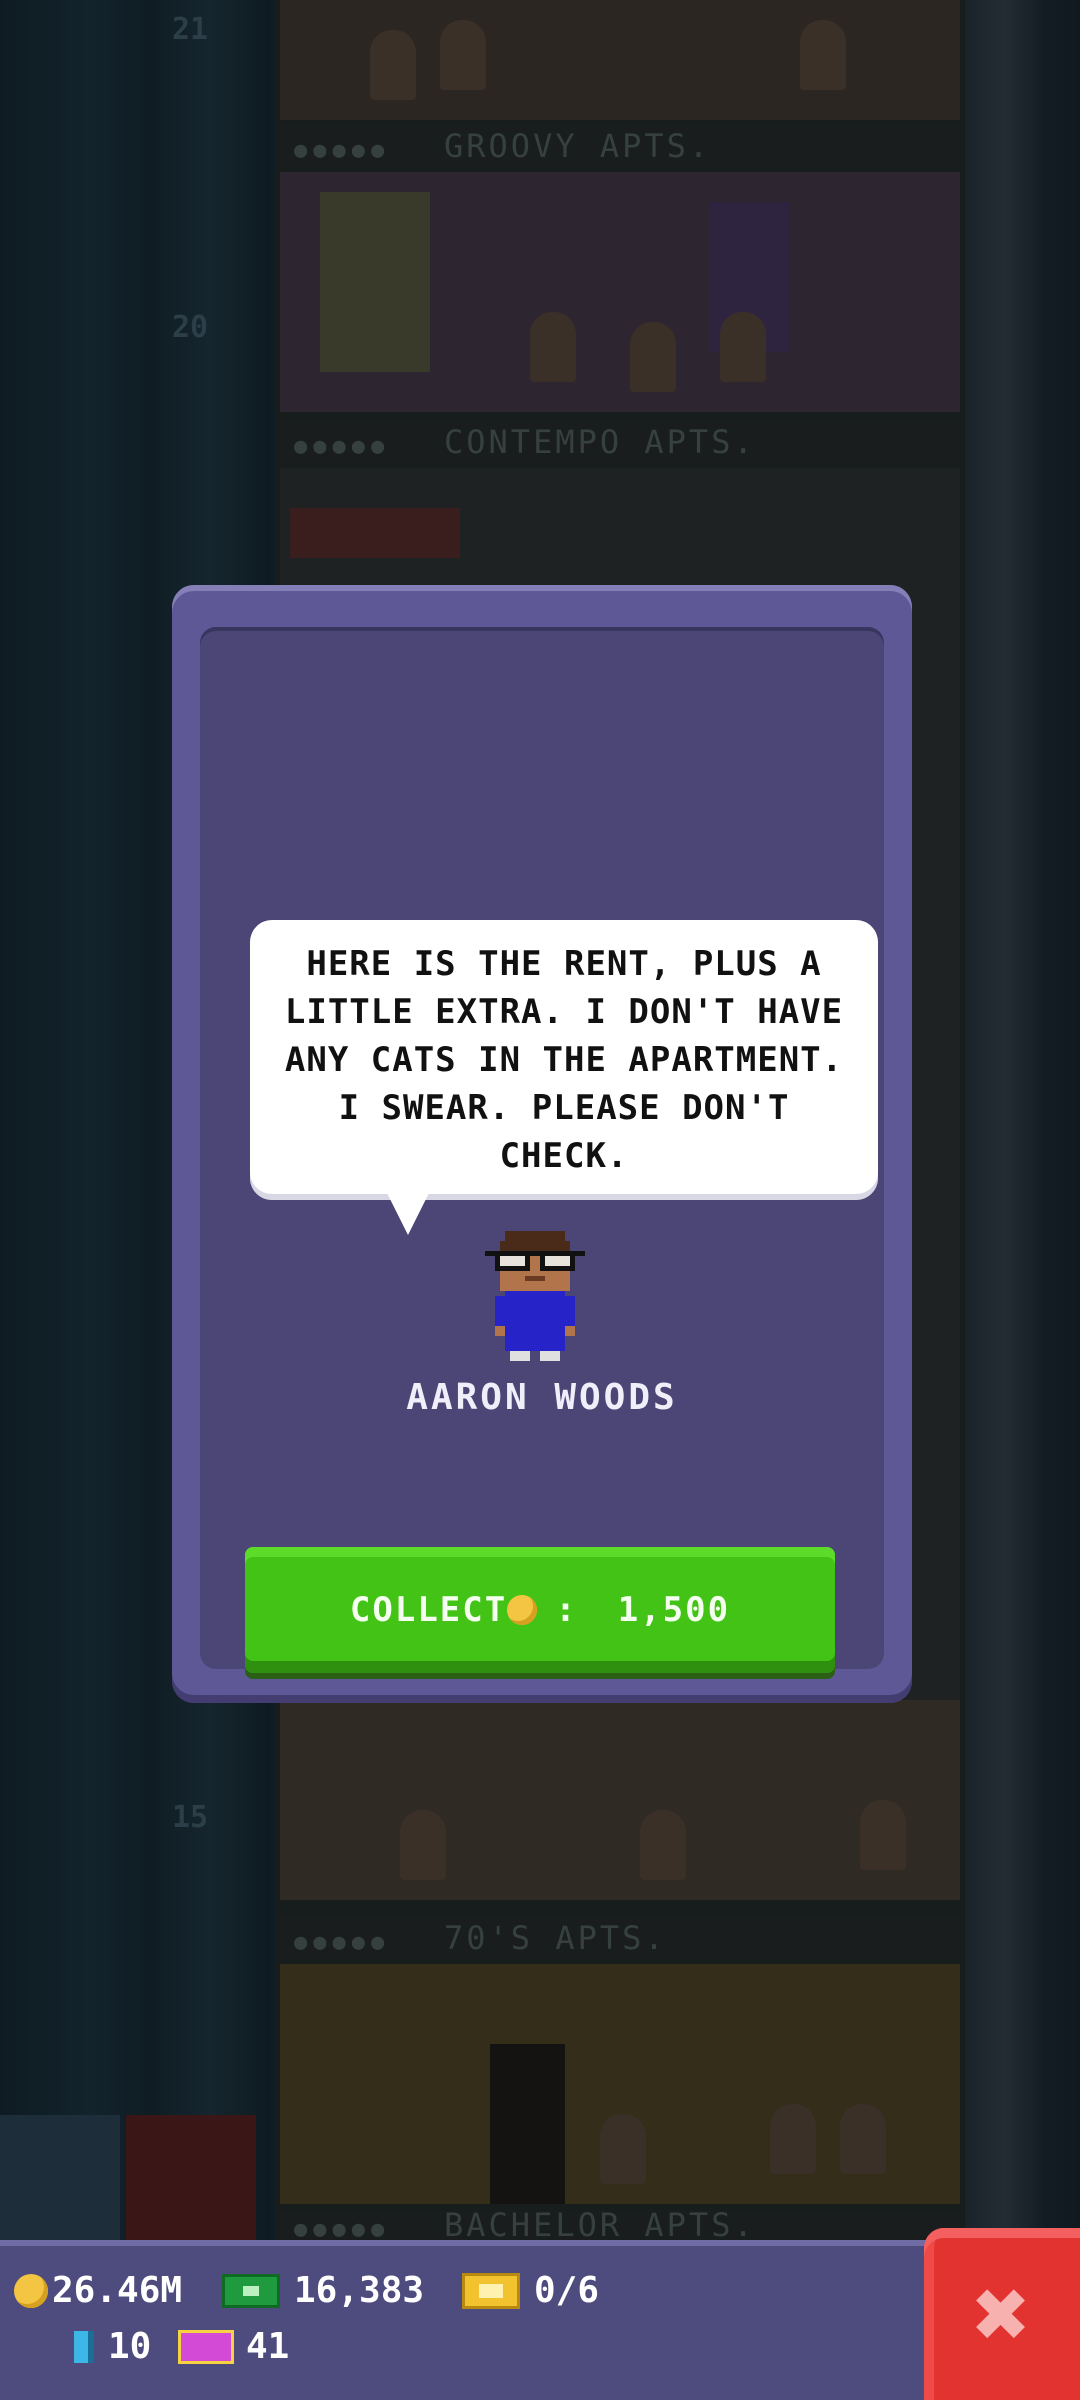 The height and width of the screenshot is (2400, 1080). I want to click on floor-label: ●●●●● 70'S APTS., so click(620, 1938).